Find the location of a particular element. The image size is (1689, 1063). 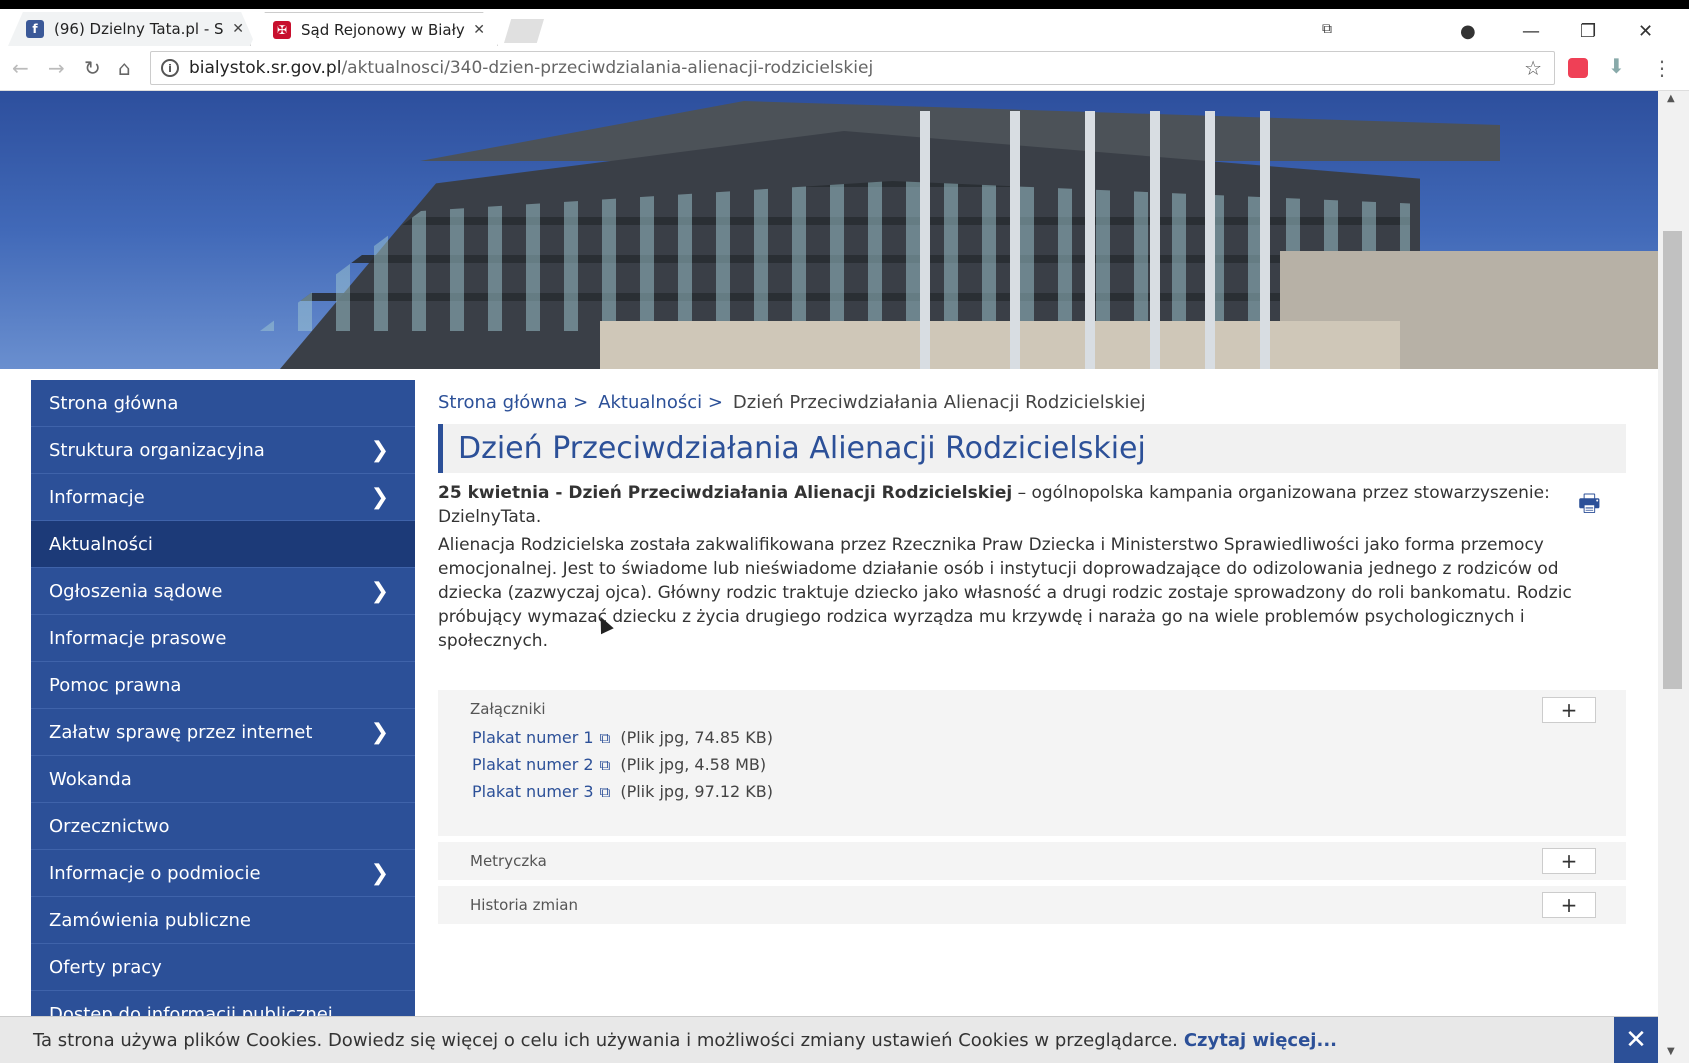

tab-title: (96) Dzielny Tata.pl - Stro is located at coordinates (139, 29).